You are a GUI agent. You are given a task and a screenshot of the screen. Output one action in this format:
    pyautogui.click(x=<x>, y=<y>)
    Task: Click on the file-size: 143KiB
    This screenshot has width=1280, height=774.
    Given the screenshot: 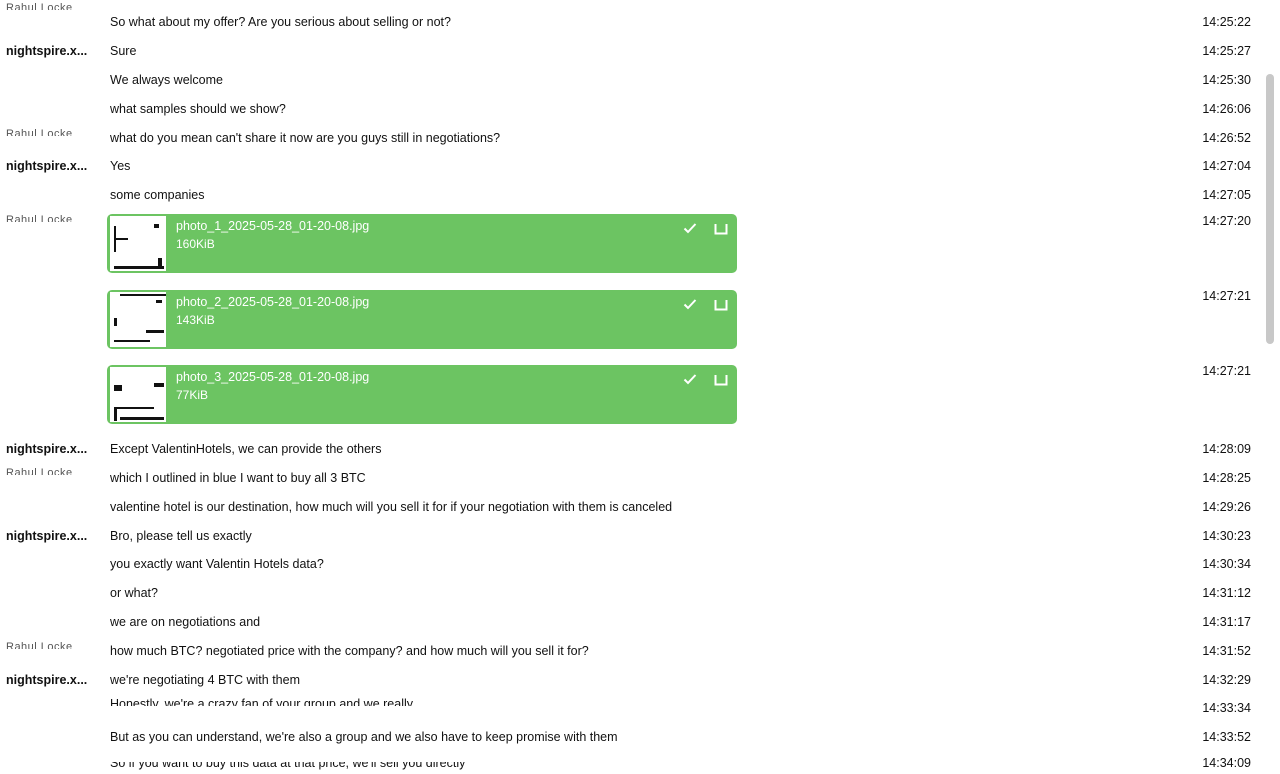 What is the action you would take?
    pyautogui.click(x=195, y=320)
    